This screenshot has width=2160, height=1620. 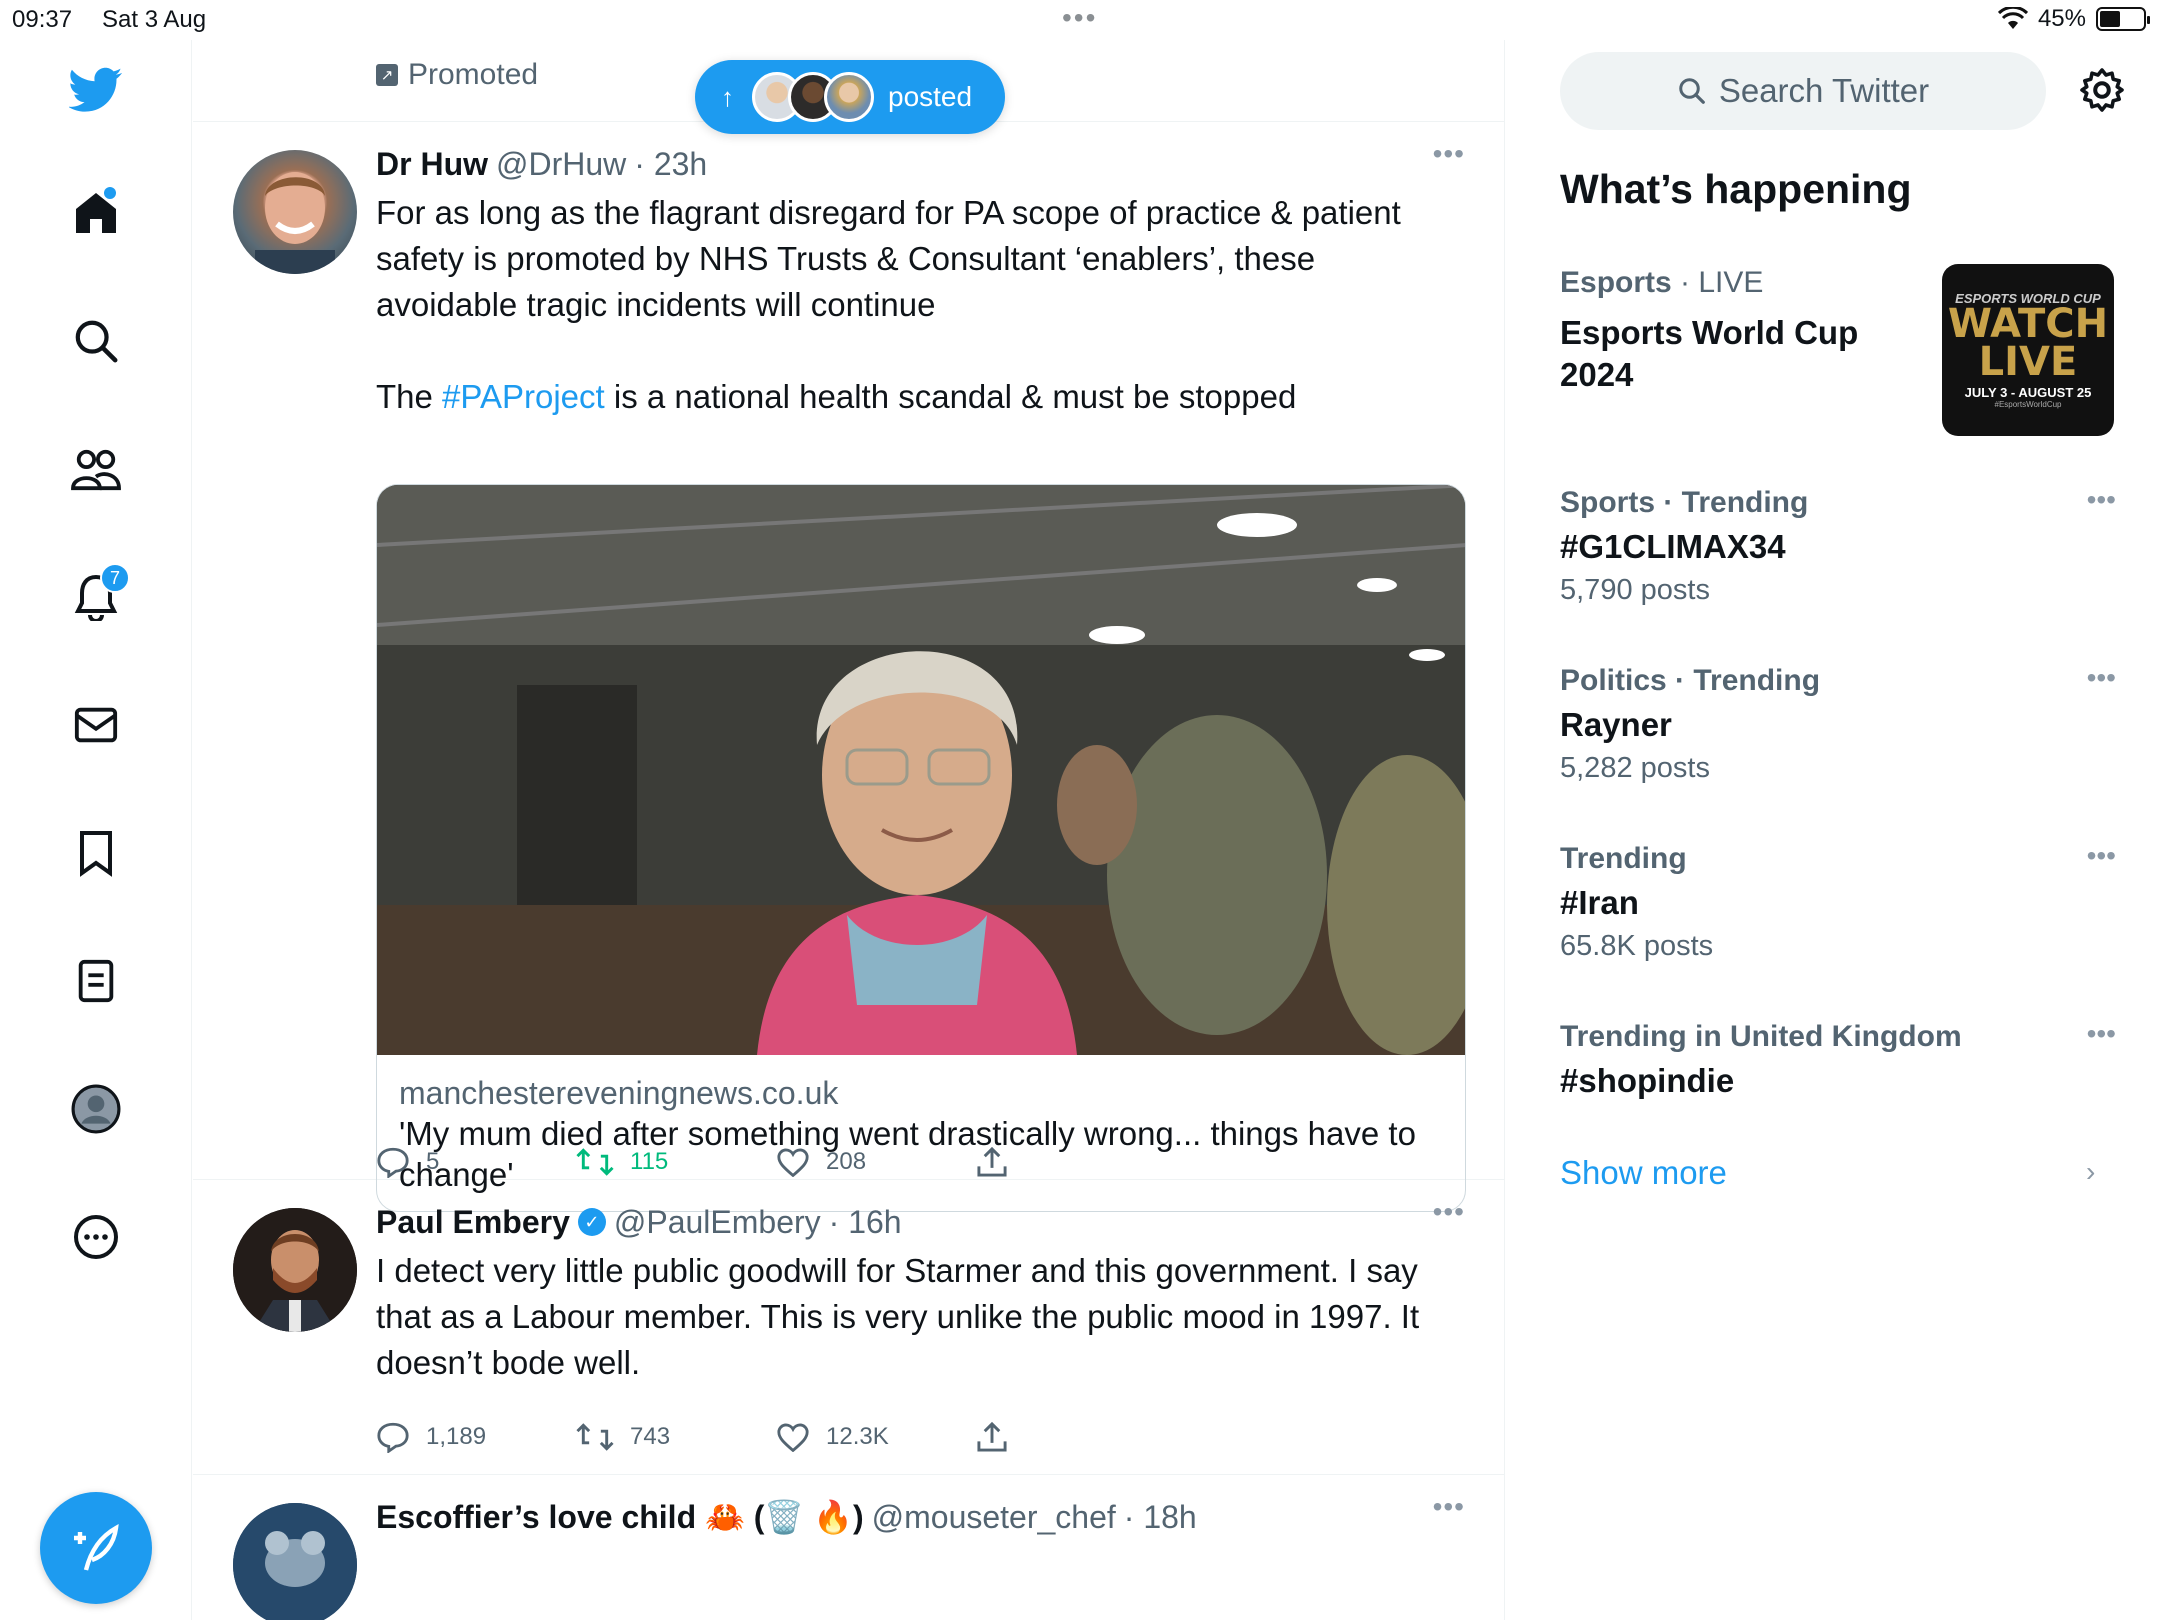 What do you see at coordinates (595, 1162) in the screenshot?
I see `retweet-icon` at bounding box center [595, 1162].